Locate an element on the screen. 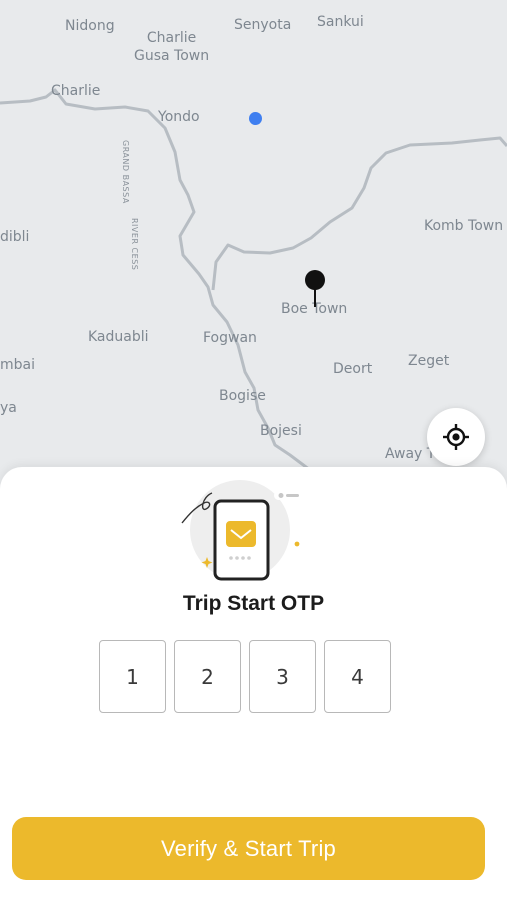  map-place-label: Sankui is located at coordinates (340, 22).